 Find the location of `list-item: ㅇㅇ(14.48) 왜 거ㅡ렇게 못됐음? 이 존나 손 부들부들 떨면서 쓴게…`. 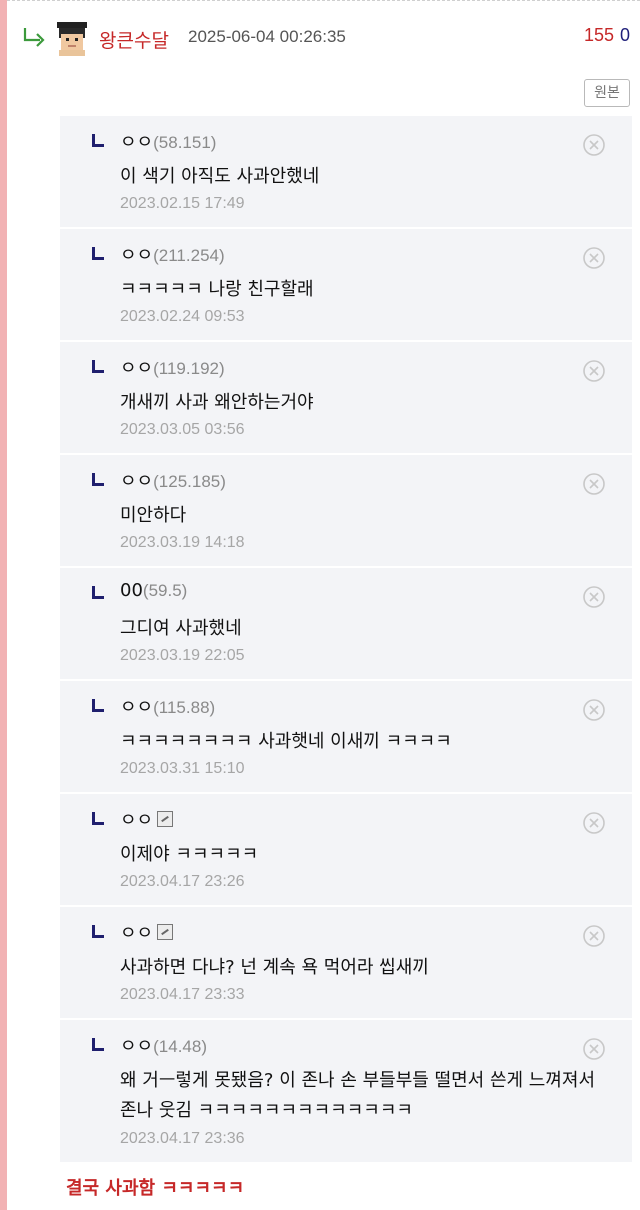

list-item: ㅇㅇ(14.48) 왜 거ㅡ렇게 못됐음? 이 존나 손 부들부들 떨면서 쓴게… is located at coordinates (346, 1092).